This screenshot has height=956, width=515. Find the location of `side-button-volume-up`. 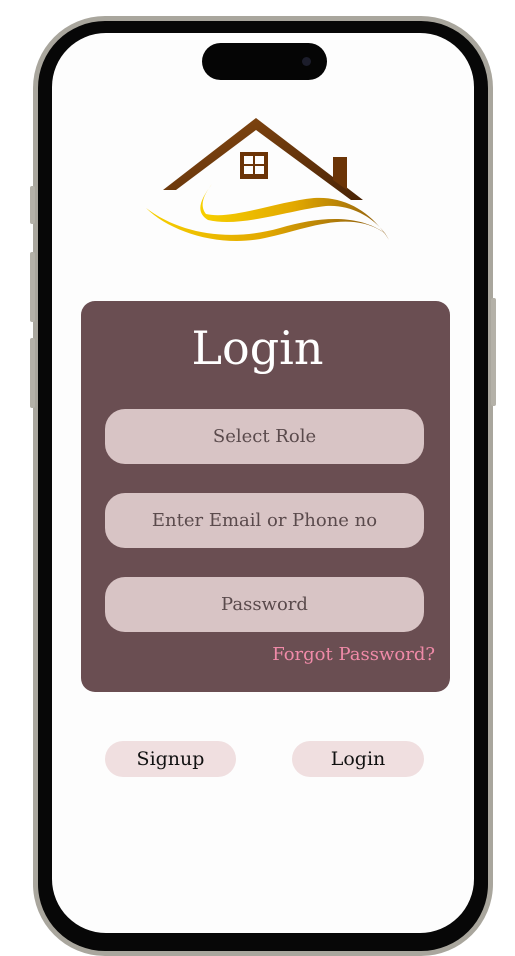

side-button-volume-up is located at coordinates (32, 287).